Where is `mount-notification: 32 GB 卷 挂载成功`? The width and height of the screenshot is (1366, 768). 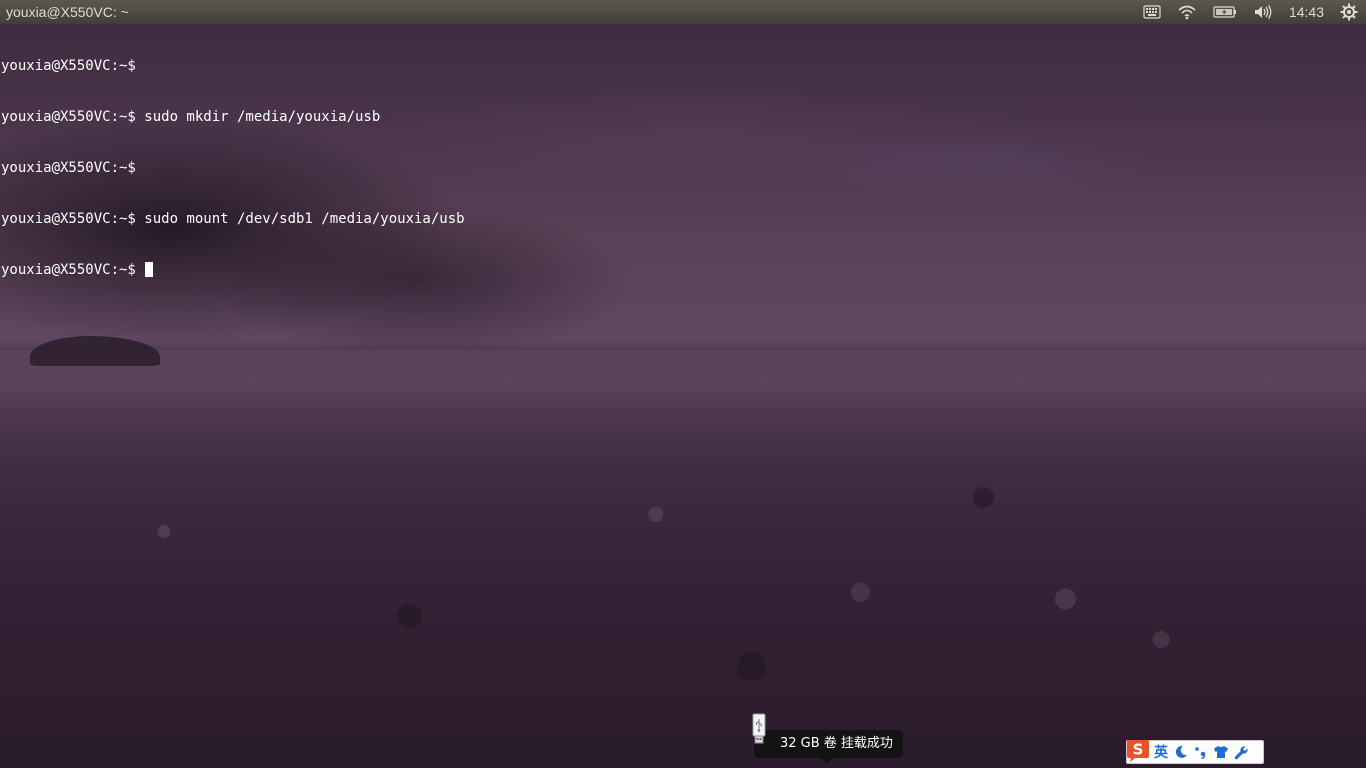 mount-notification: 32 GB 卷 挂载成功 is located at coordinates (828, 744).